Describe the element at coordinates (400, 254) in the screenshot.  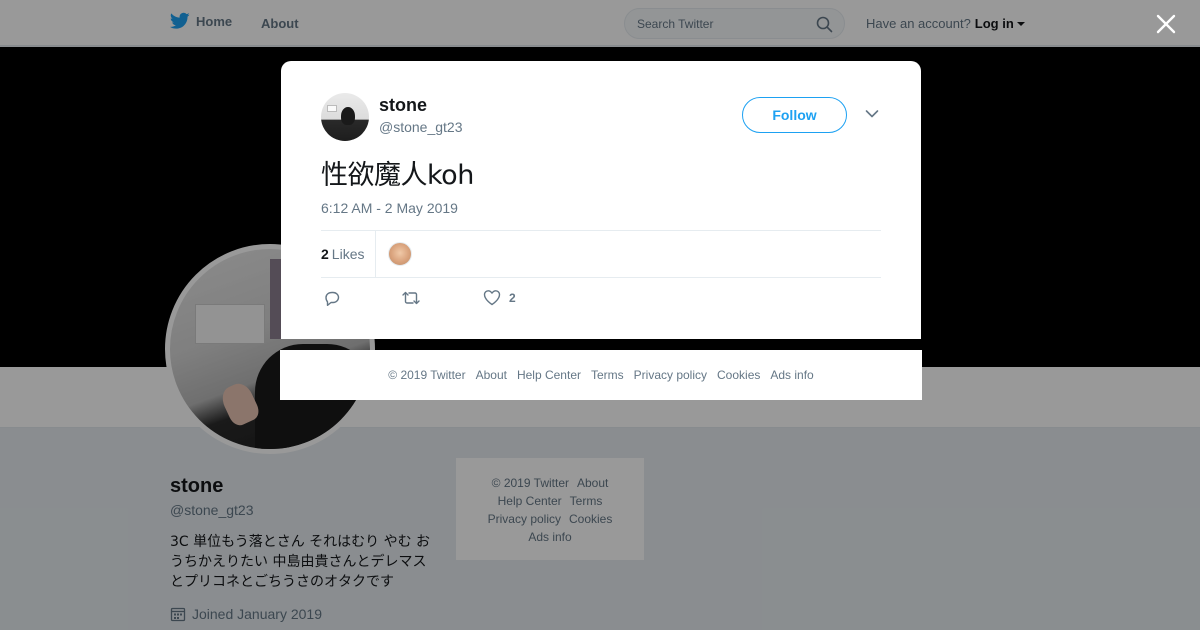
I see `liker-avatar` at that location.